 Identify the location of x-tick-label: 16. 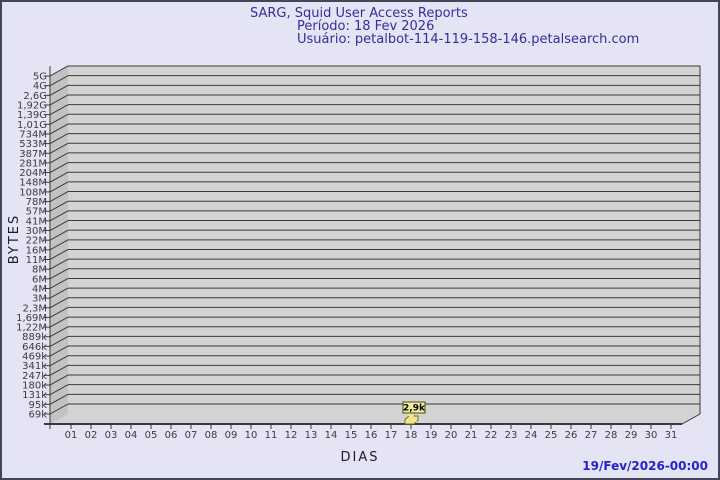
(371, 435).